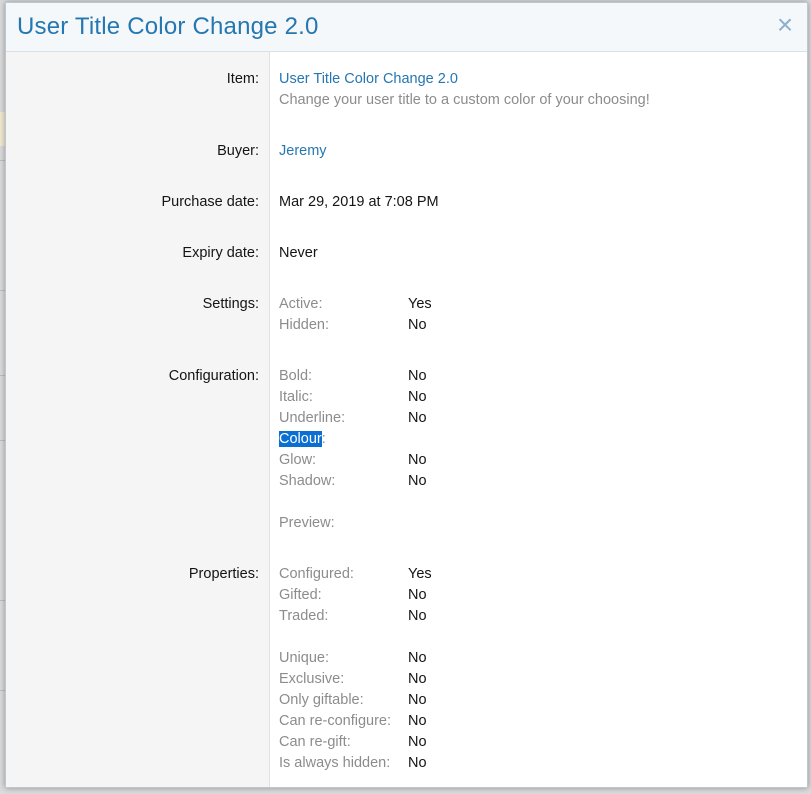 This screenshot has height=794, width=811. What do you see at coordinates (210, 202) in the screenshot?
I see `purchase-date-label: Purchase date:` at bounding box center [210, 202].